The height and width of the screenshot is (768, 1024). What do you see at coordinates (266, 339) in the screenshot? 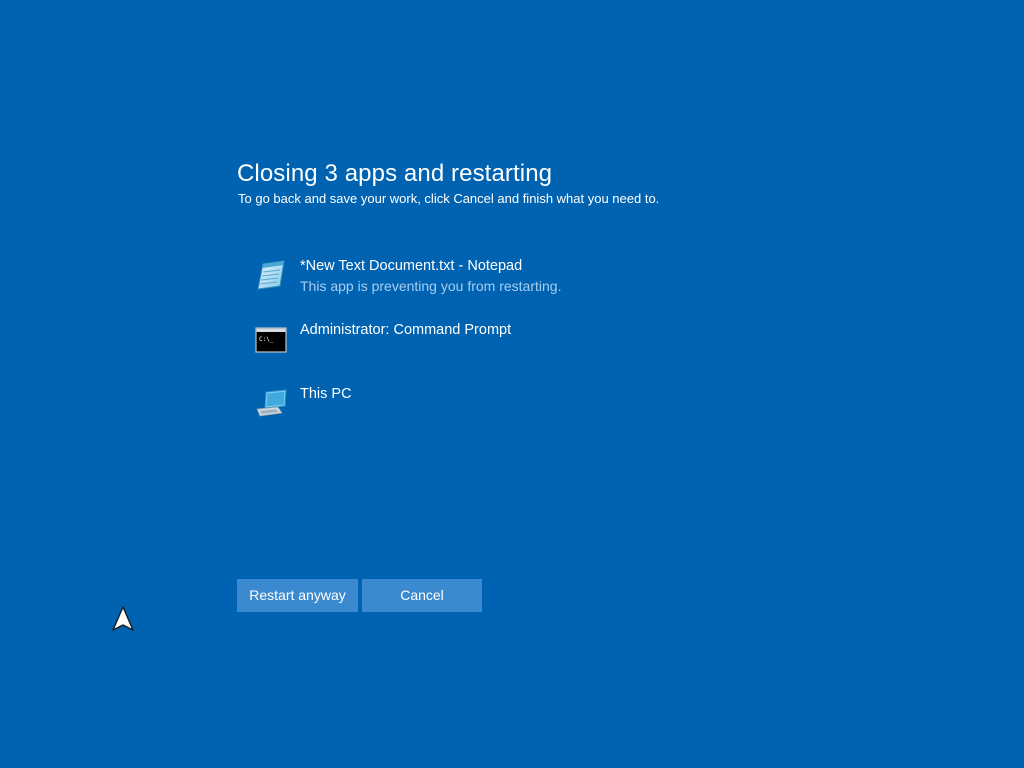
I see `svg-text: C:\_` at bounding box center [266, 339].